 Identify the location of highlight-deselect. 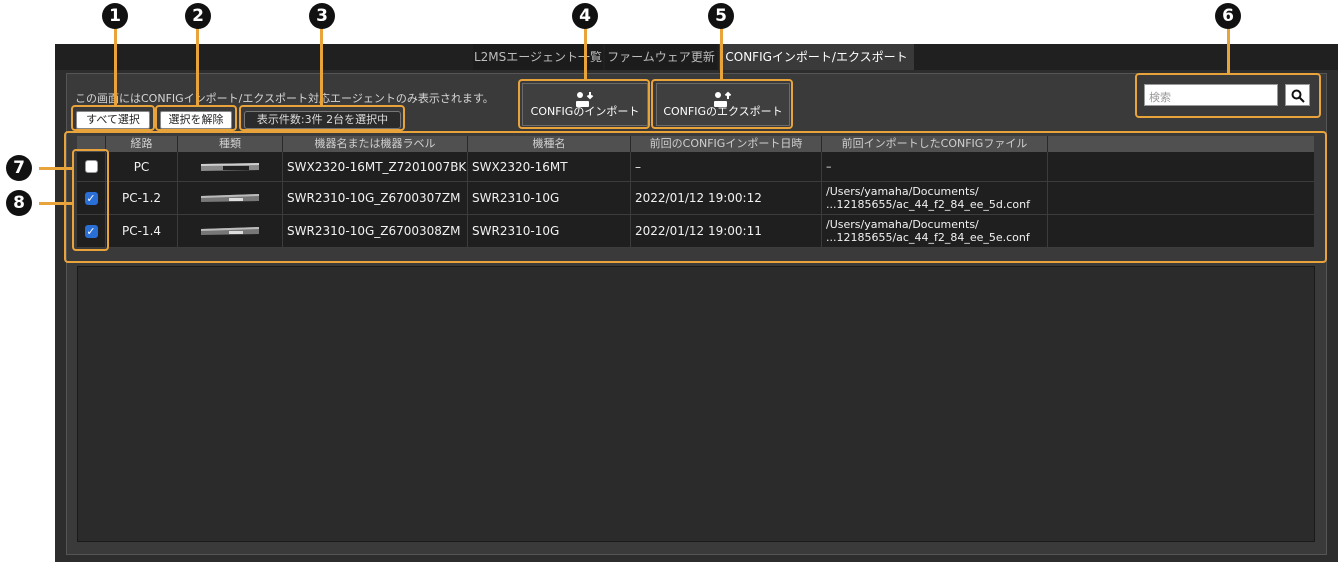
(196, 118).